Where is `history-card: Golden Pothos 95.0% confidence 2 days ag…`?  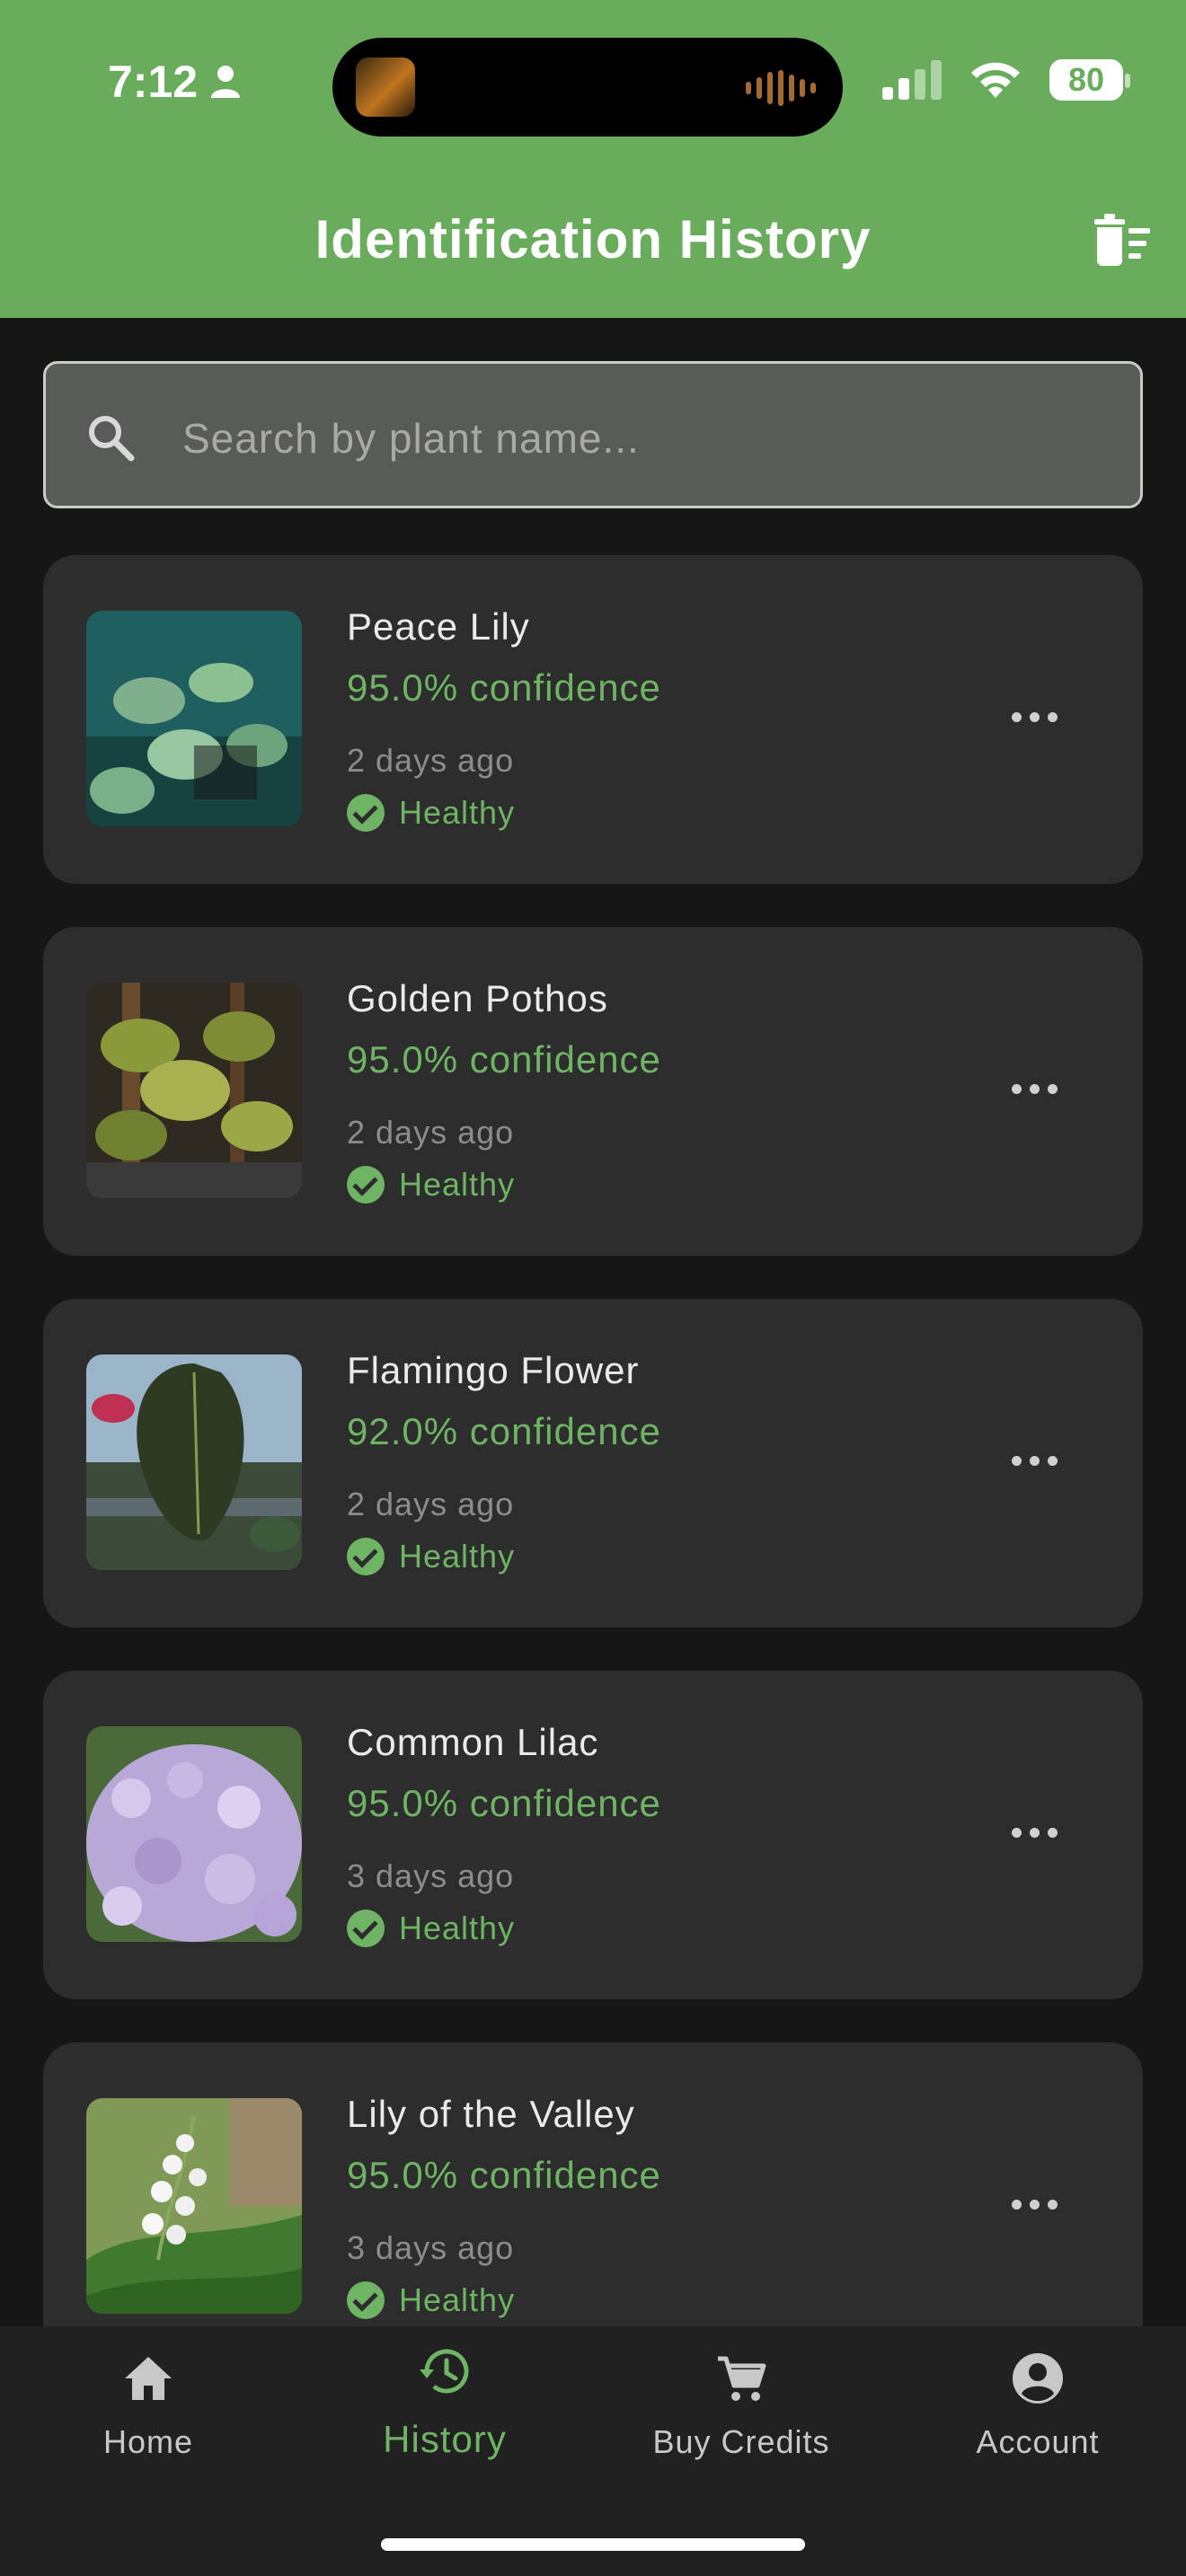 history-card: Golden Pothos 95.0% confidence 2 days ag… is located at coordinates (593, 1091).